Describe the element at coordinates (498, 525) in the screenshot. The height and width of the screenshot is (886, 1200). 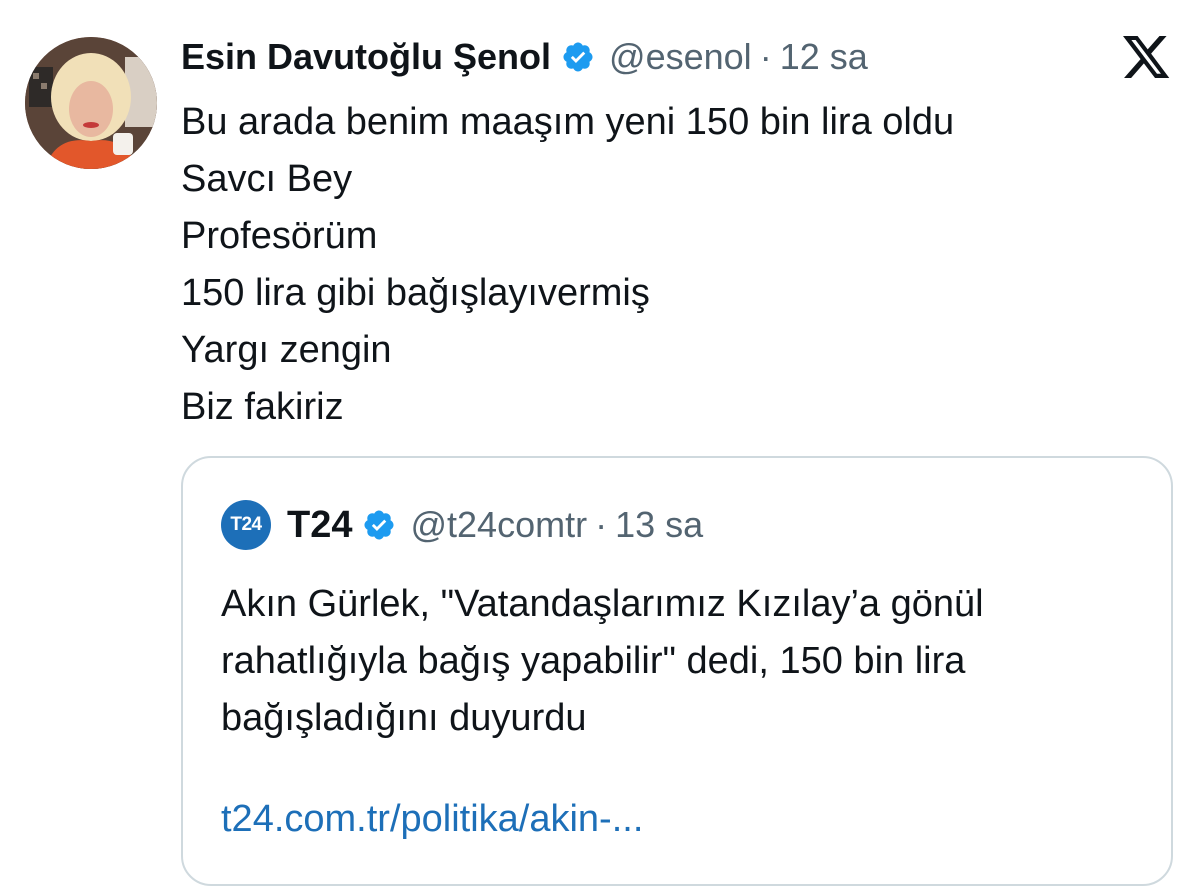
I see `quoted-user-handle: @t24comtr` at that location.